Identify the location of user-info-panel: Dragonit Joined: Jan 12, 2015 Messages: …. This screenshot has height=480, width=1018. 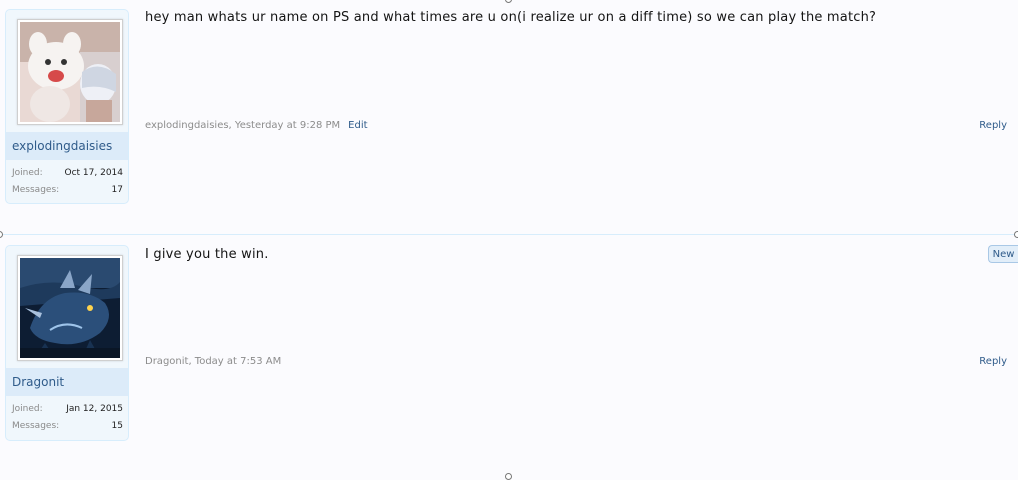
(67, 343).